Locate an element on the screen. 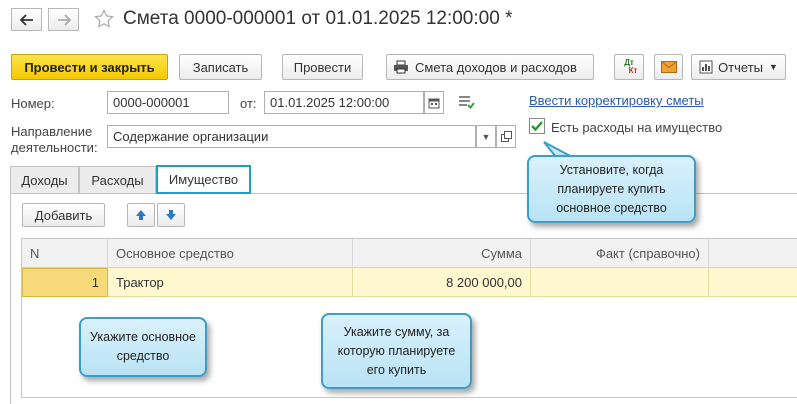 This screenshot has height=404, width=797. callout-text-line: его купить is located at coordinates (396, 369).